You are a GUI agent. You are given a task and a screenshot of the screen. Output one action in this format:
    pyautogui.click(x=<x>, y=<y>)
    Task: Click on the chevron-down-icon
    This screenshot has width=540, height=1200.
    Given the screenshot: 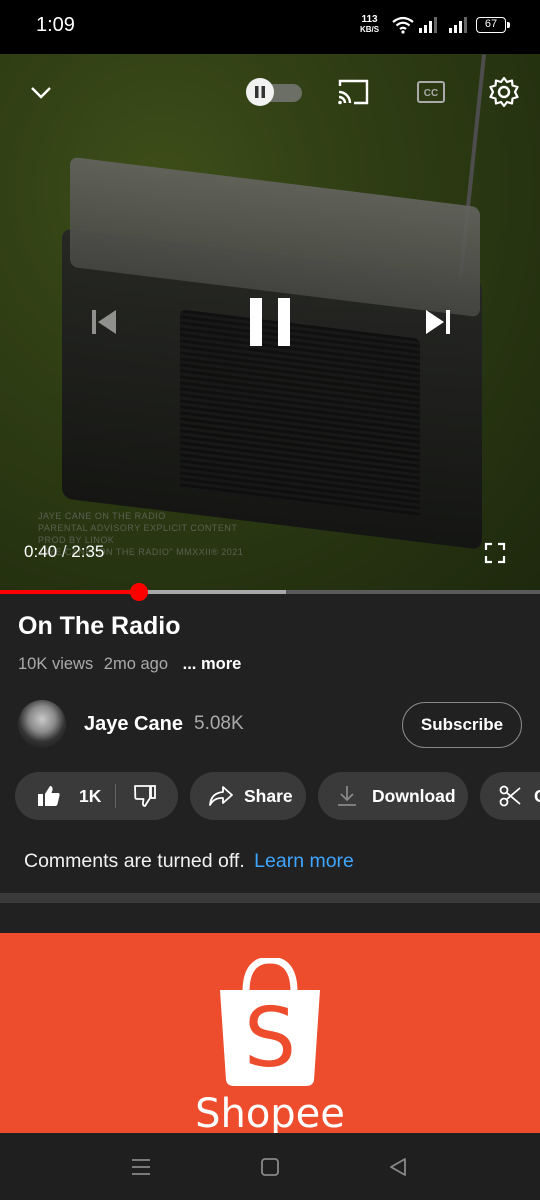 What is the action you would take?
    pyautogui.click(x=41, y=93)
    